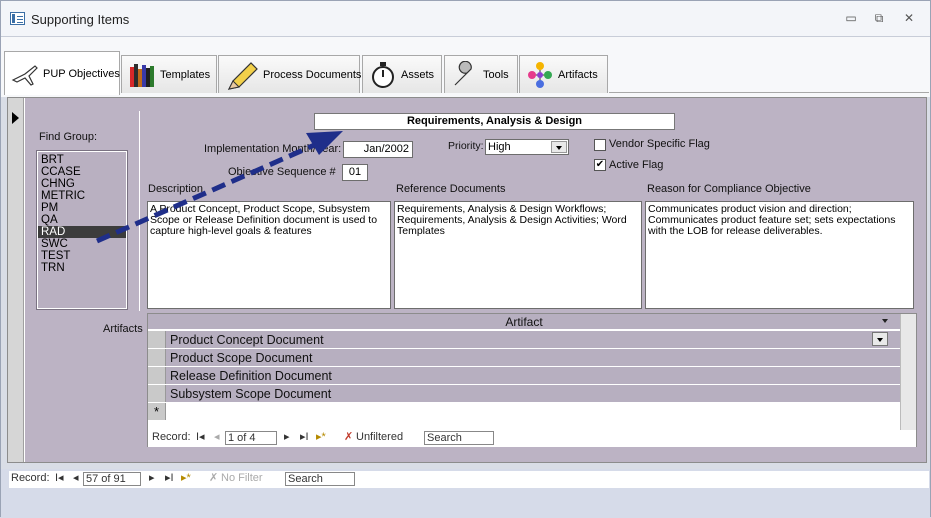  I want to click on close-button: ✕, so click(909, 18).